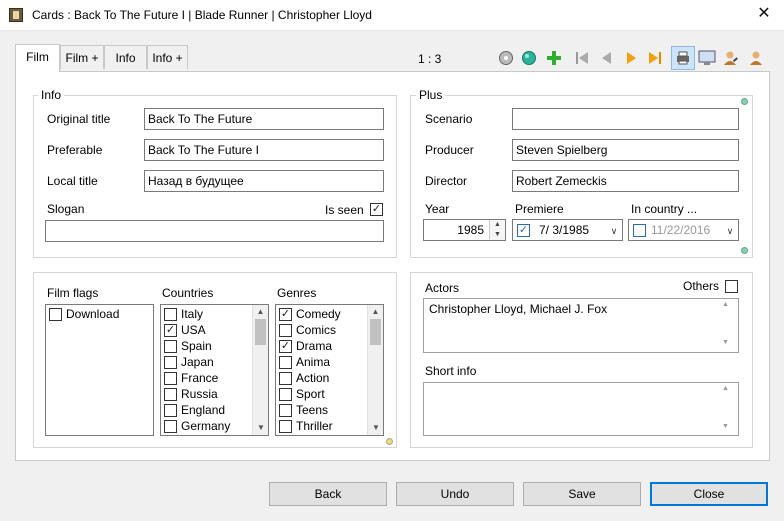 The height and width of the screenshot is (521, 784). Describe the element at coordinates (449, 119) in the screenshot. I see `scenario-label: Scenario` at that location.